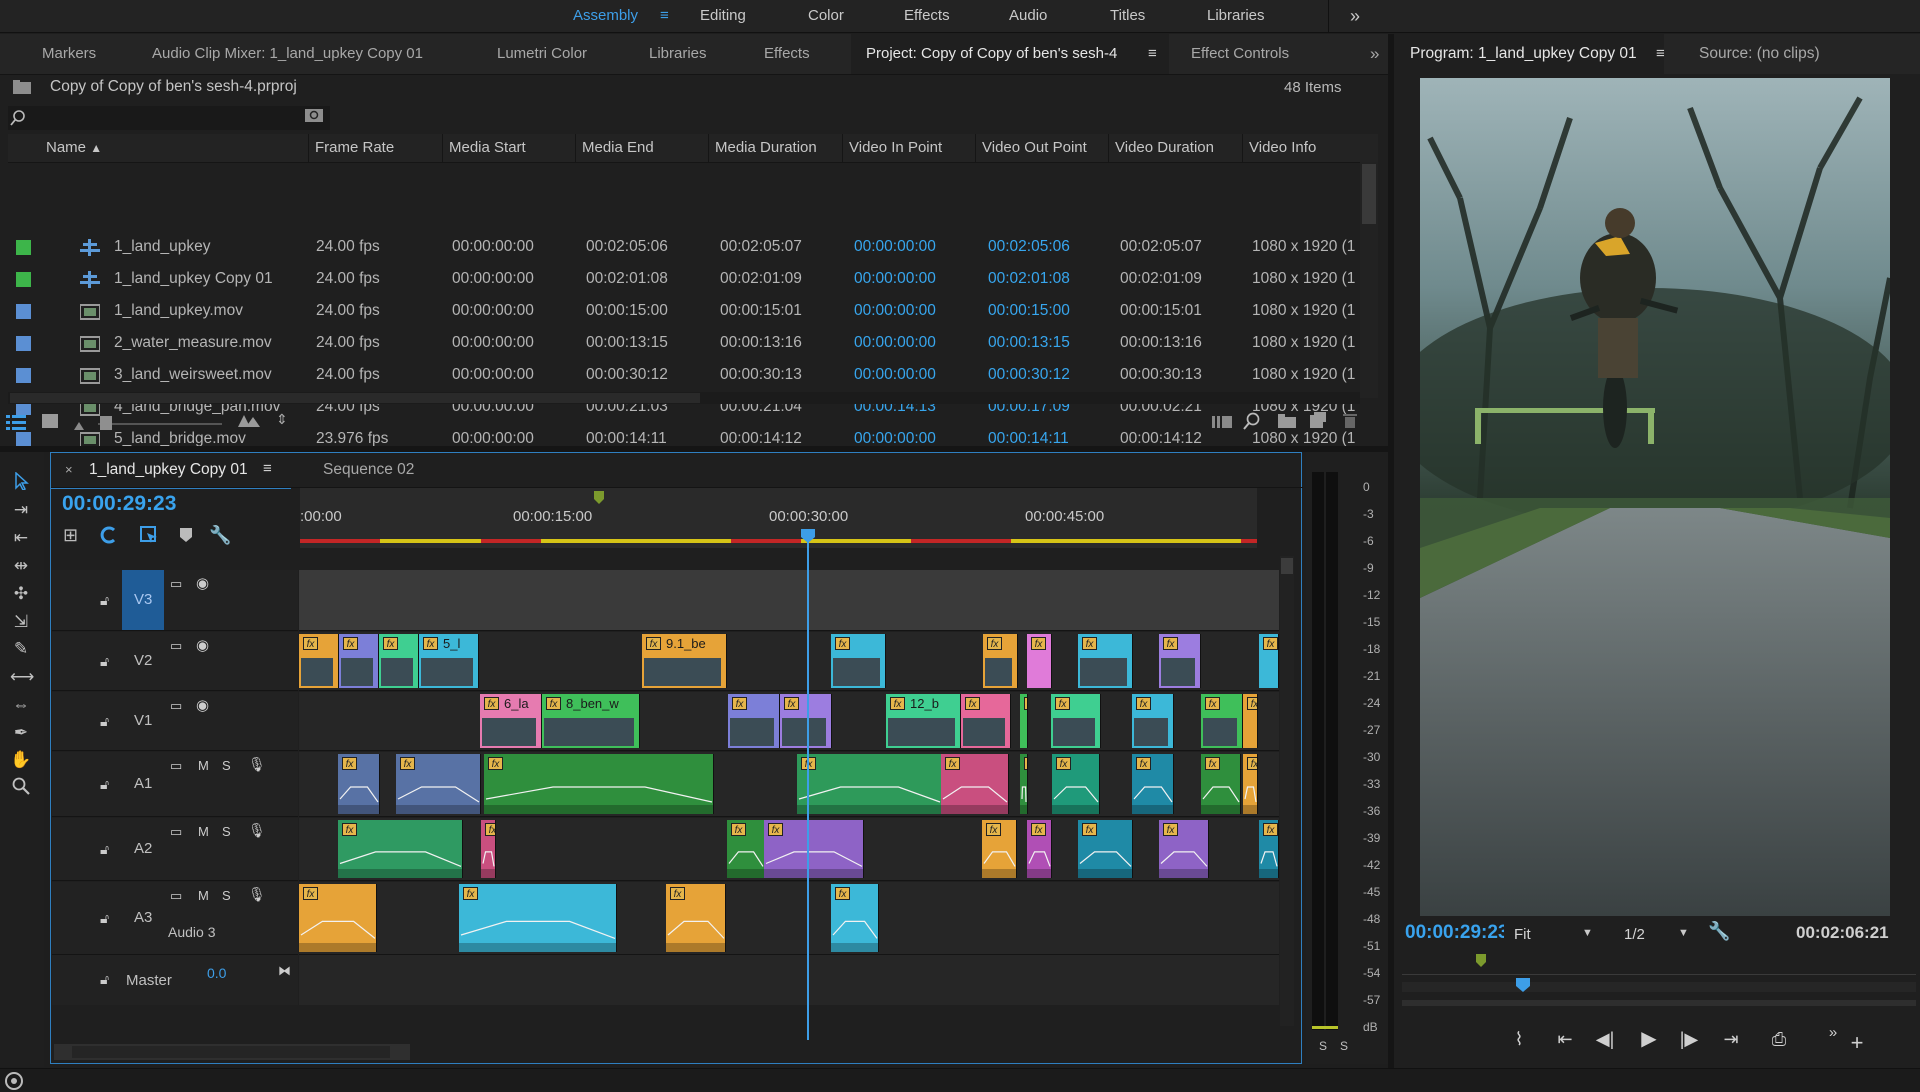 Image resolution: width=1920 pixels, height=1092 pixels. Describe the element at coordinates (314, 115) in the screenshot. I see `new-search-bin-icon` at that location.